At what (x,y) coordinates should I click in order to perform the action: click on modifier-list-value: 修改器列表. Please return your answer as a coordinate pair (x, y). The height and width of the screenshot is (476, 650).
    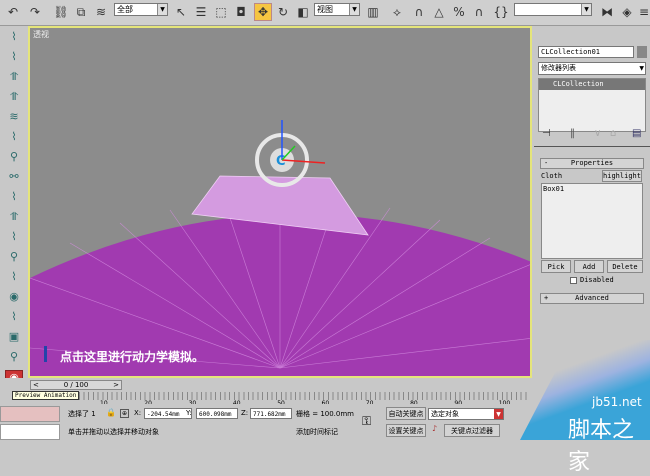
    Looking at the image, I should click on (558, 68).